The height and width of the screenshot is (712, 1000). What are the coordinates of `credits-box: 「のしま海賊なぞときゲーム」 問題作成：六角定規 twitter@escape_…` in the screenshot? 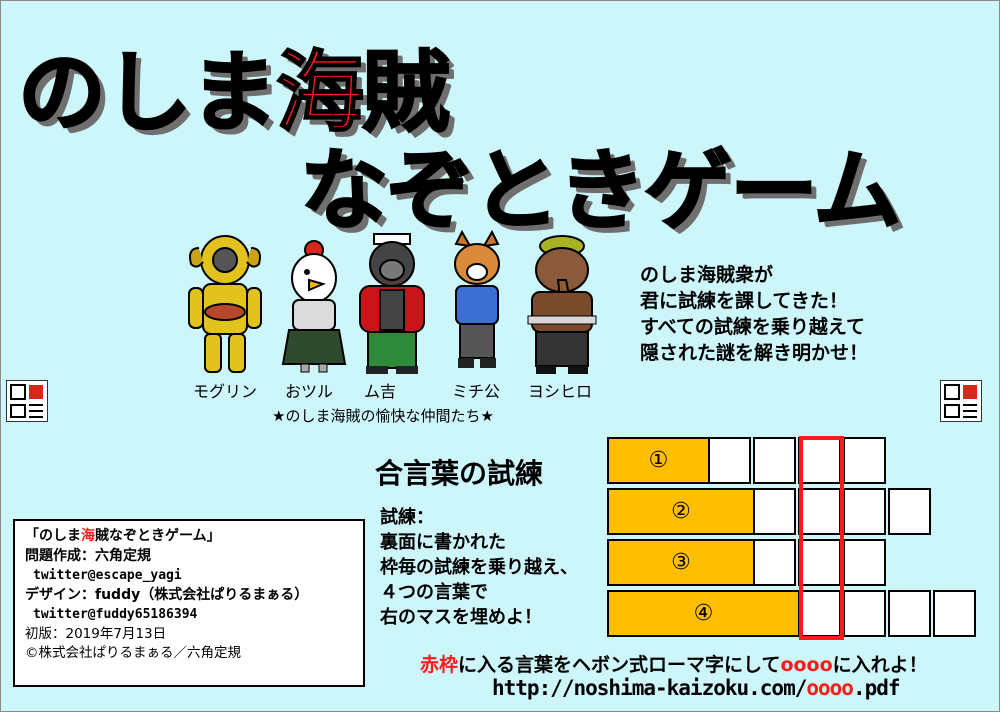 It's located at (189, 603).